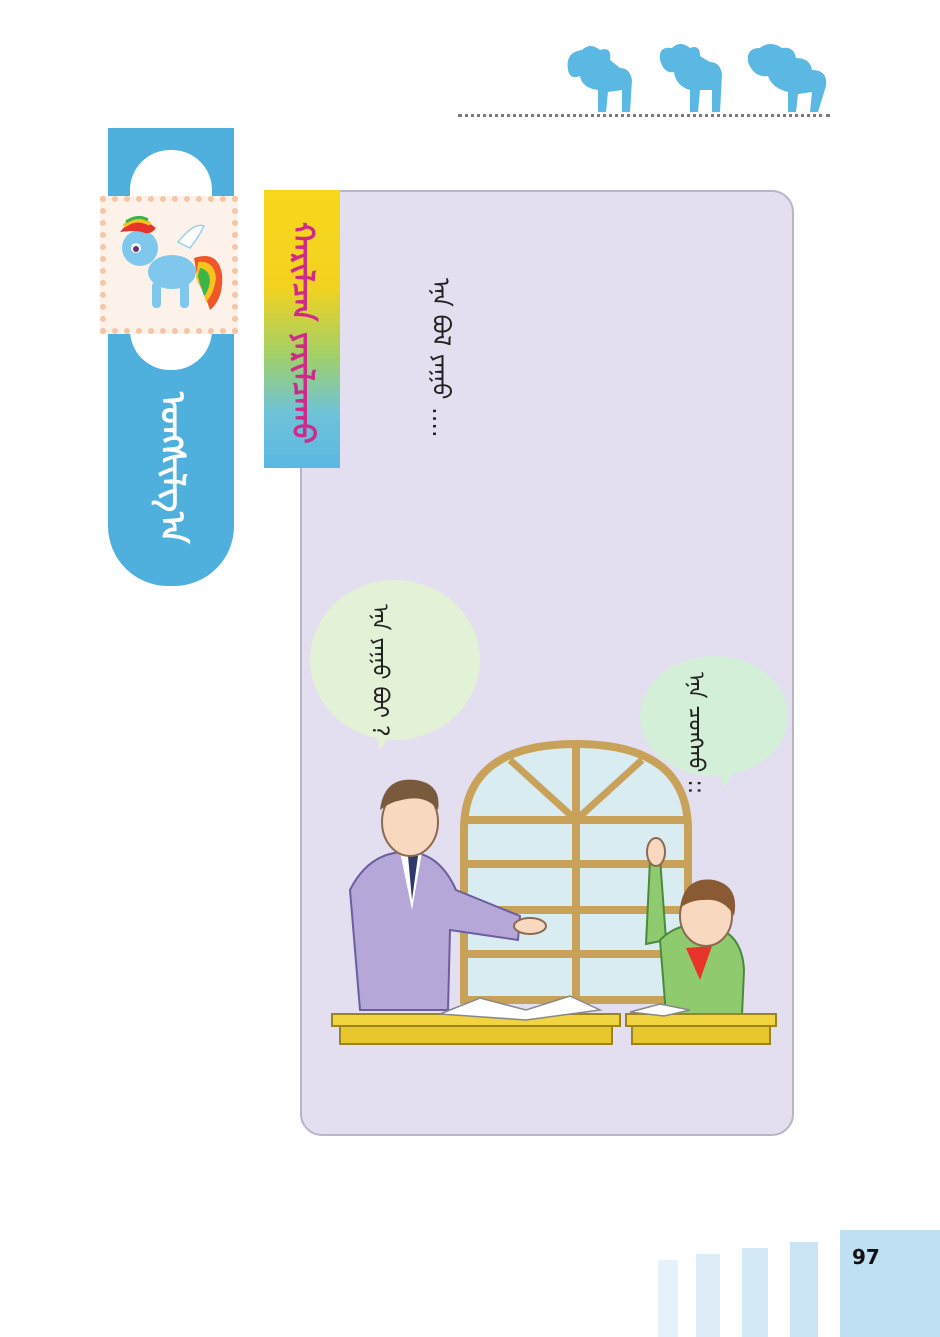 The image size is (940, 1337). Describe the element at coordinates (866, 1257) in the screenshot. I see `page-number: 97` at that location.